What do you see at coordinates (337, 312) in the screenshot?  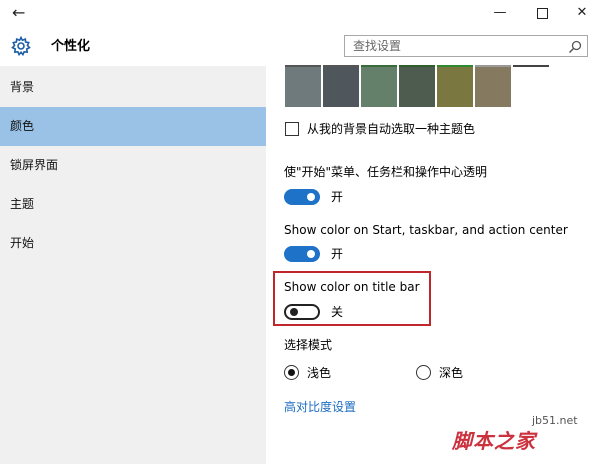 I see `show-color-title-state: 关` at bounding box center [337, 312].